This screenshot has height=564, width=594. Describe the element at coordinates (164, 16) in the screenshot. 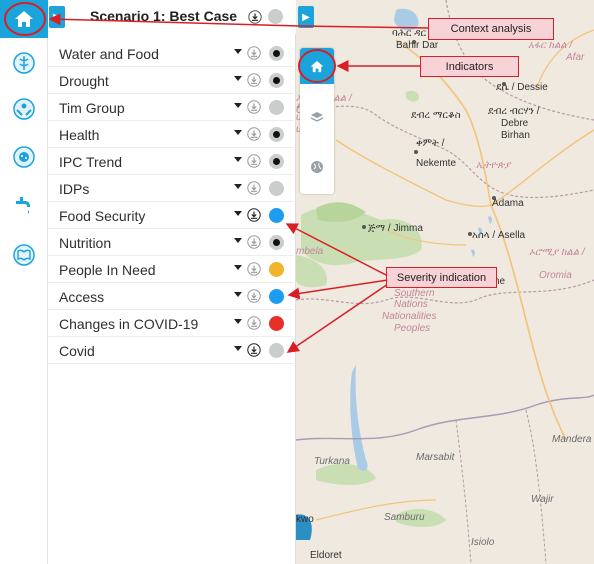

I see `scenario-title: Scenario 1: Best Case` at that location.